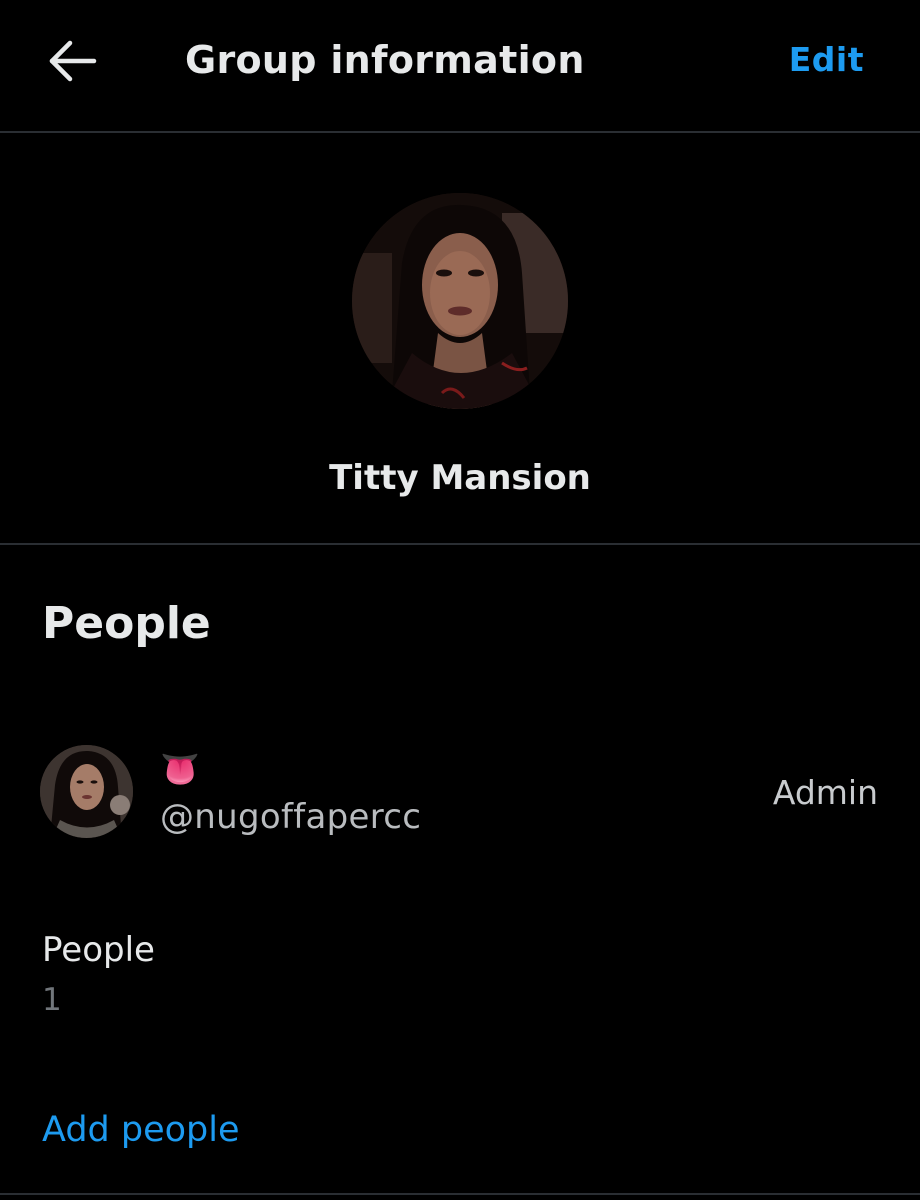 Image resolution: width=920 pixels, height=1200 pixels. Describe the element at coordinates (86, 791) in the screenshot. I see `member-avatar` at that location.